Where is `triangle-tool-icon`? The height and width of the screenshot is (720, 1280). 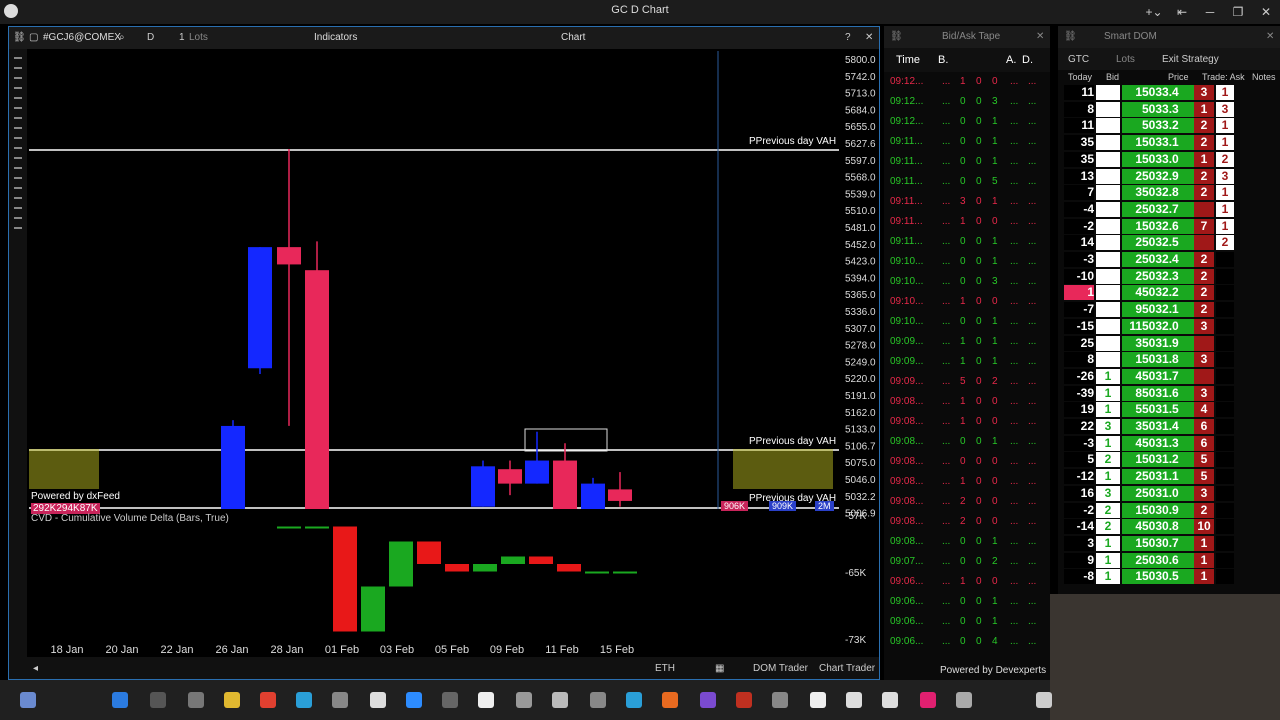
triangle-tool-icon is located at coordinates (18, 148).